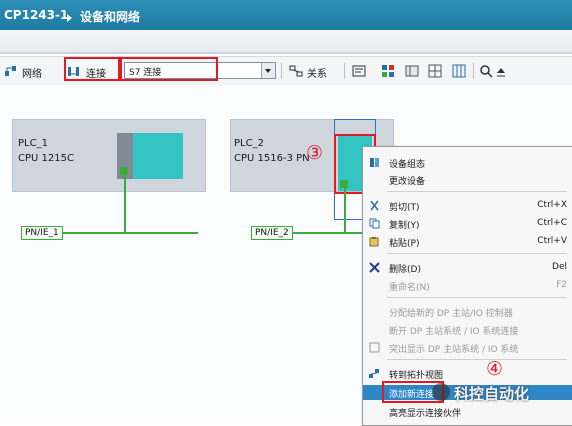 The image size is (572, 426). I want to click on arrow-up-icon, so click(501, 71).